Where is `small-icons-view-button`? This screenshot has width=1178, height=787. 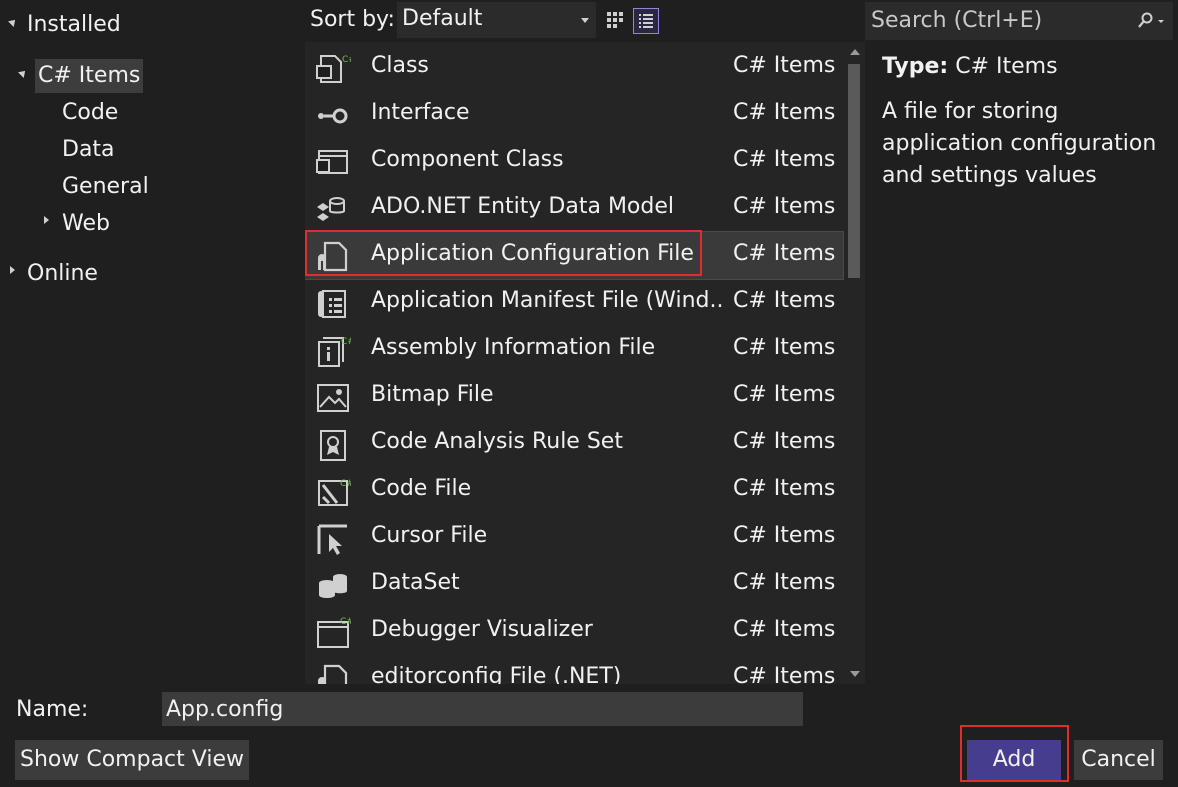
small-icons-view-button is located at coordinates (615, 20).